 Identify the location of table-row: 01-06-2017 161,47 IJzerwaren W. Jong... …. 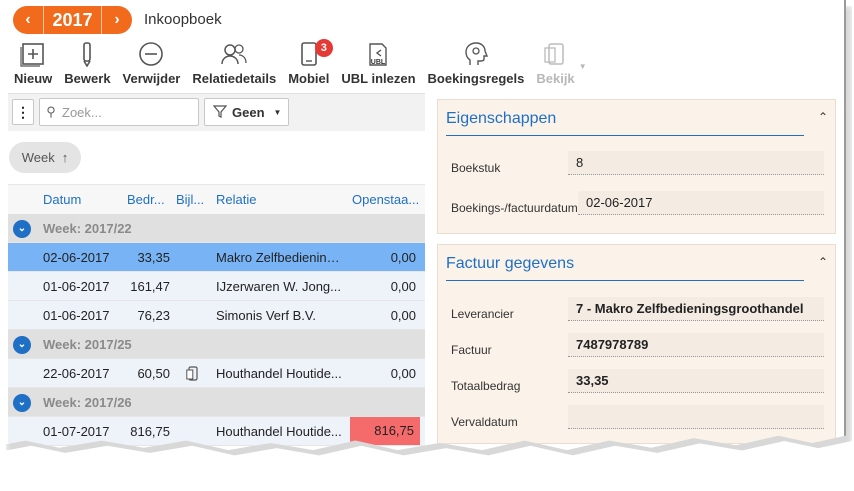
(216, 286).